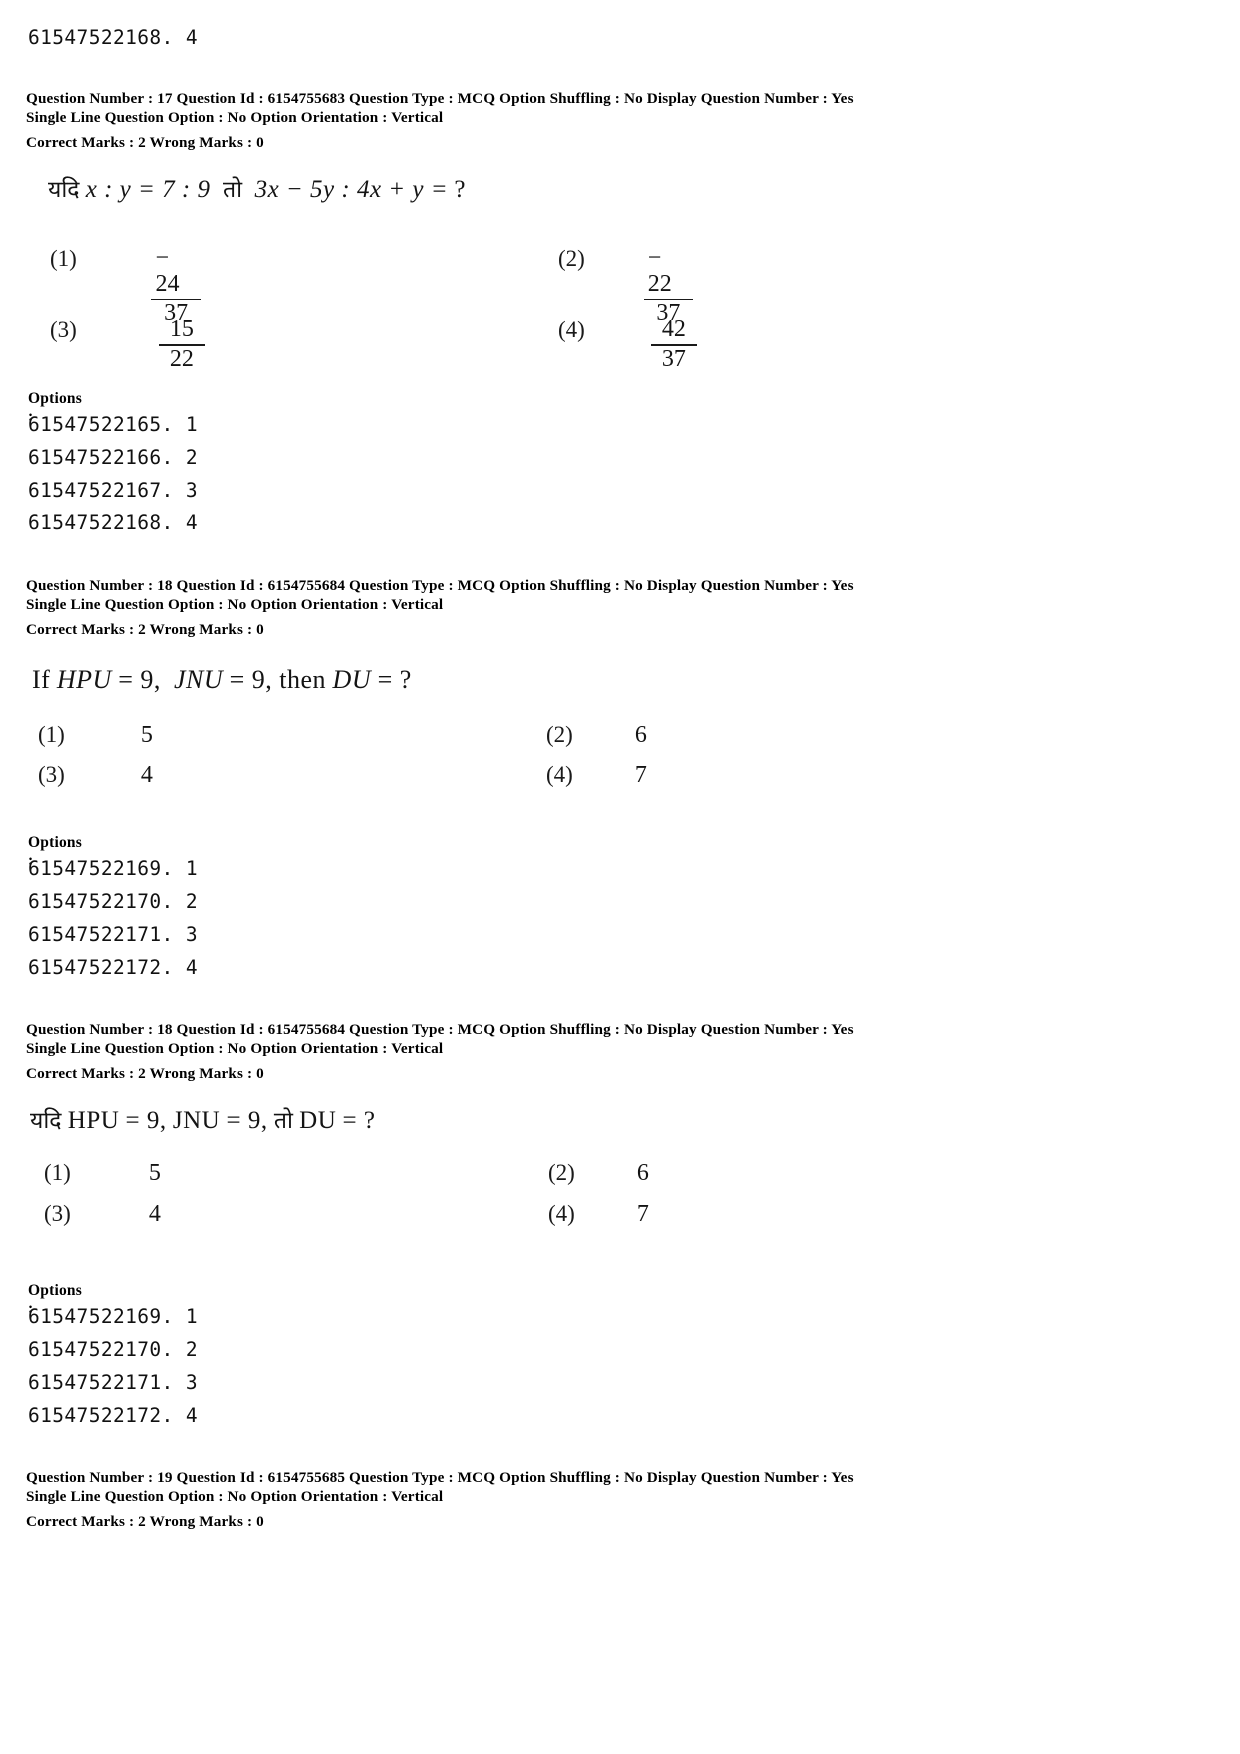 The width and height of the screenshot is (1240, 1754). What do you see at coordinates (113, 490) in the screenshot?
I see `option-id-row: 61547522167. 3` at bounding box center [113, 490].